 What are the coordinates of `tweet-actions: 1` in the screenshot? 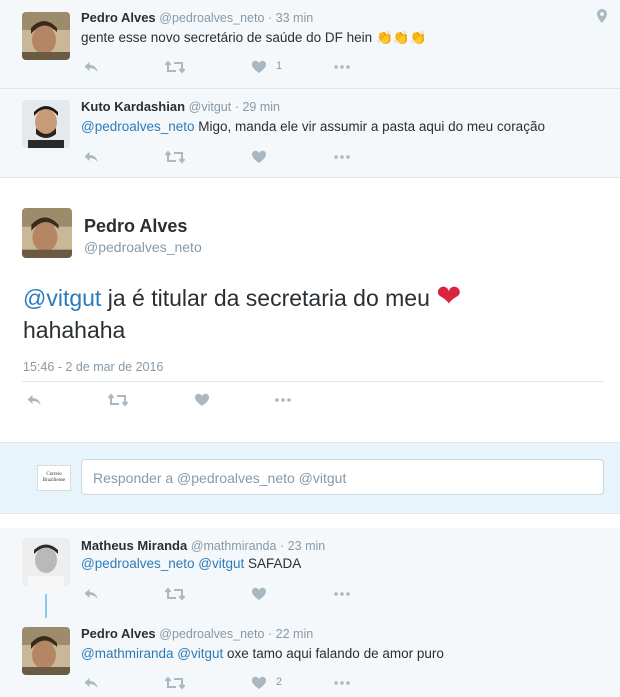 It's located at (223, 67).